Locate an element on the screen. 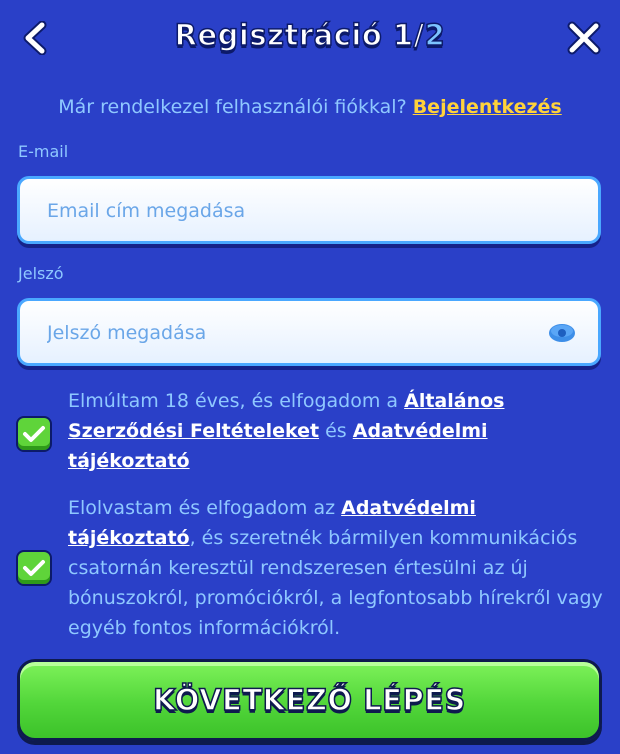  password-input is located at coordinates (297, 333).